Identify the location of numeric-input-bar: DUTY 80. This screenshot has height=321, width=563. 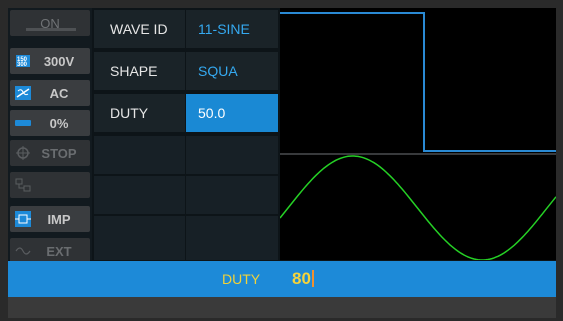
(282, 279).